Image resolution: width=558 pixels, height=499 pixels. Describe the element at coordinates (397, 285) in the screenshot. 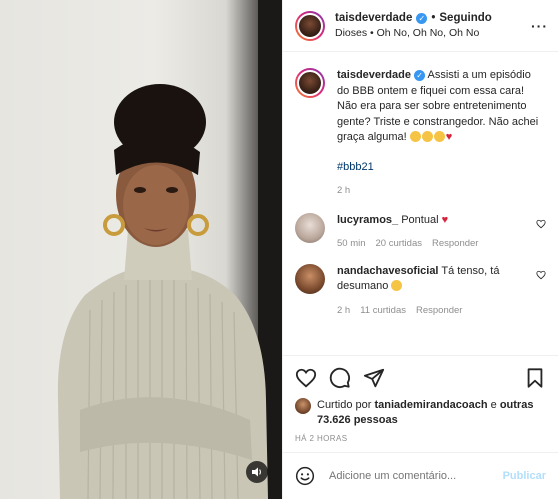

I see `emoji-icon` at that location.